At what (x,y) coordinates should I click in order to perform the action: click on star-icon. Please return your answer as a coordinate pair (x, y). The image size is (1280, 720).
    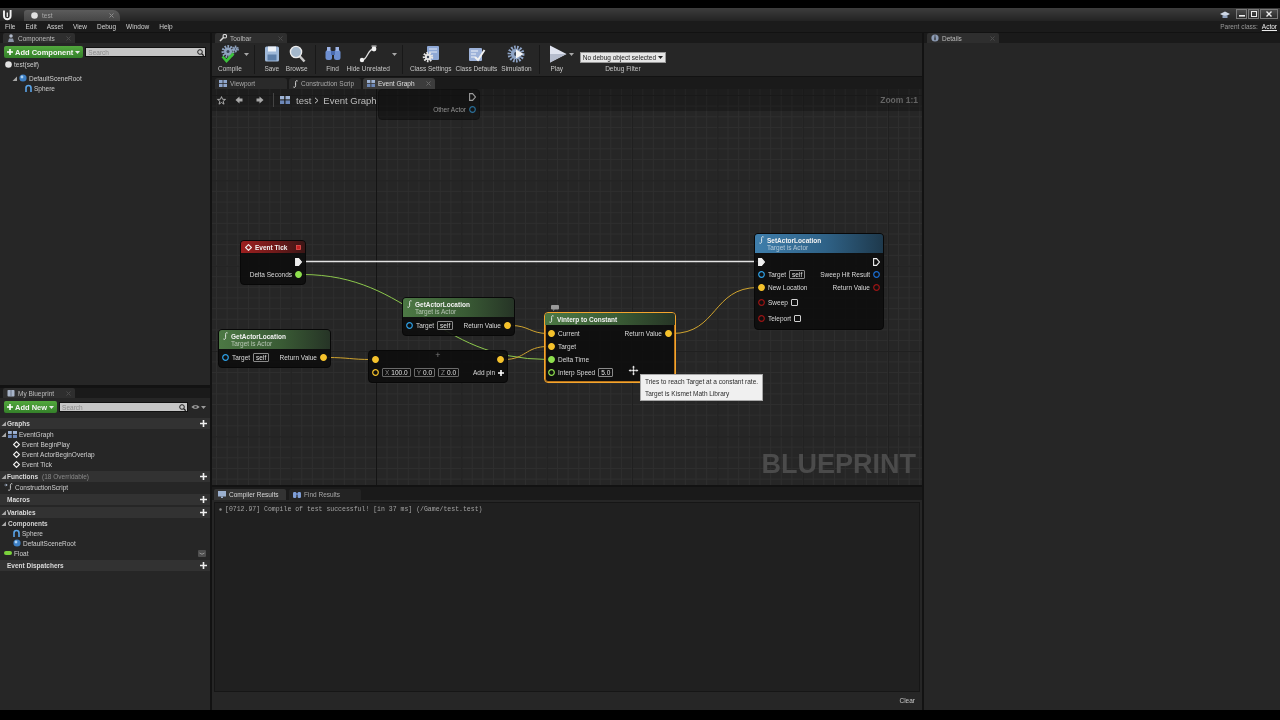
    Looking at the image, I should click on (221, 100).